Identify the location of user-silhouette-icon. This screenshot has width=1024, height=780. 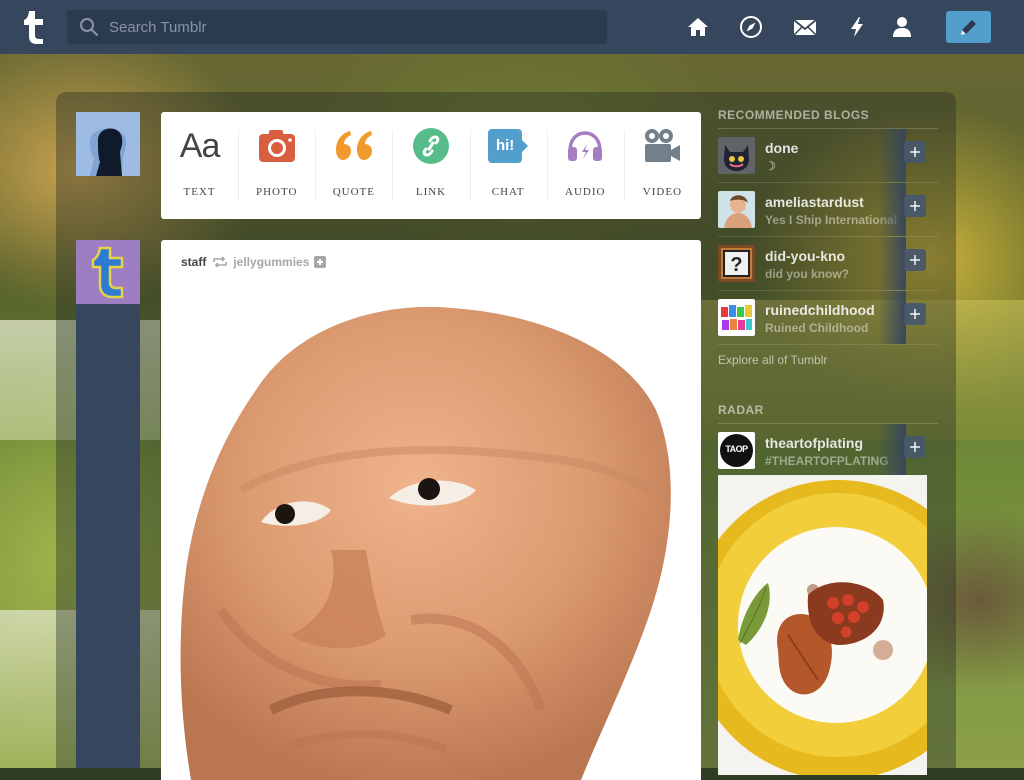
(108, 144).